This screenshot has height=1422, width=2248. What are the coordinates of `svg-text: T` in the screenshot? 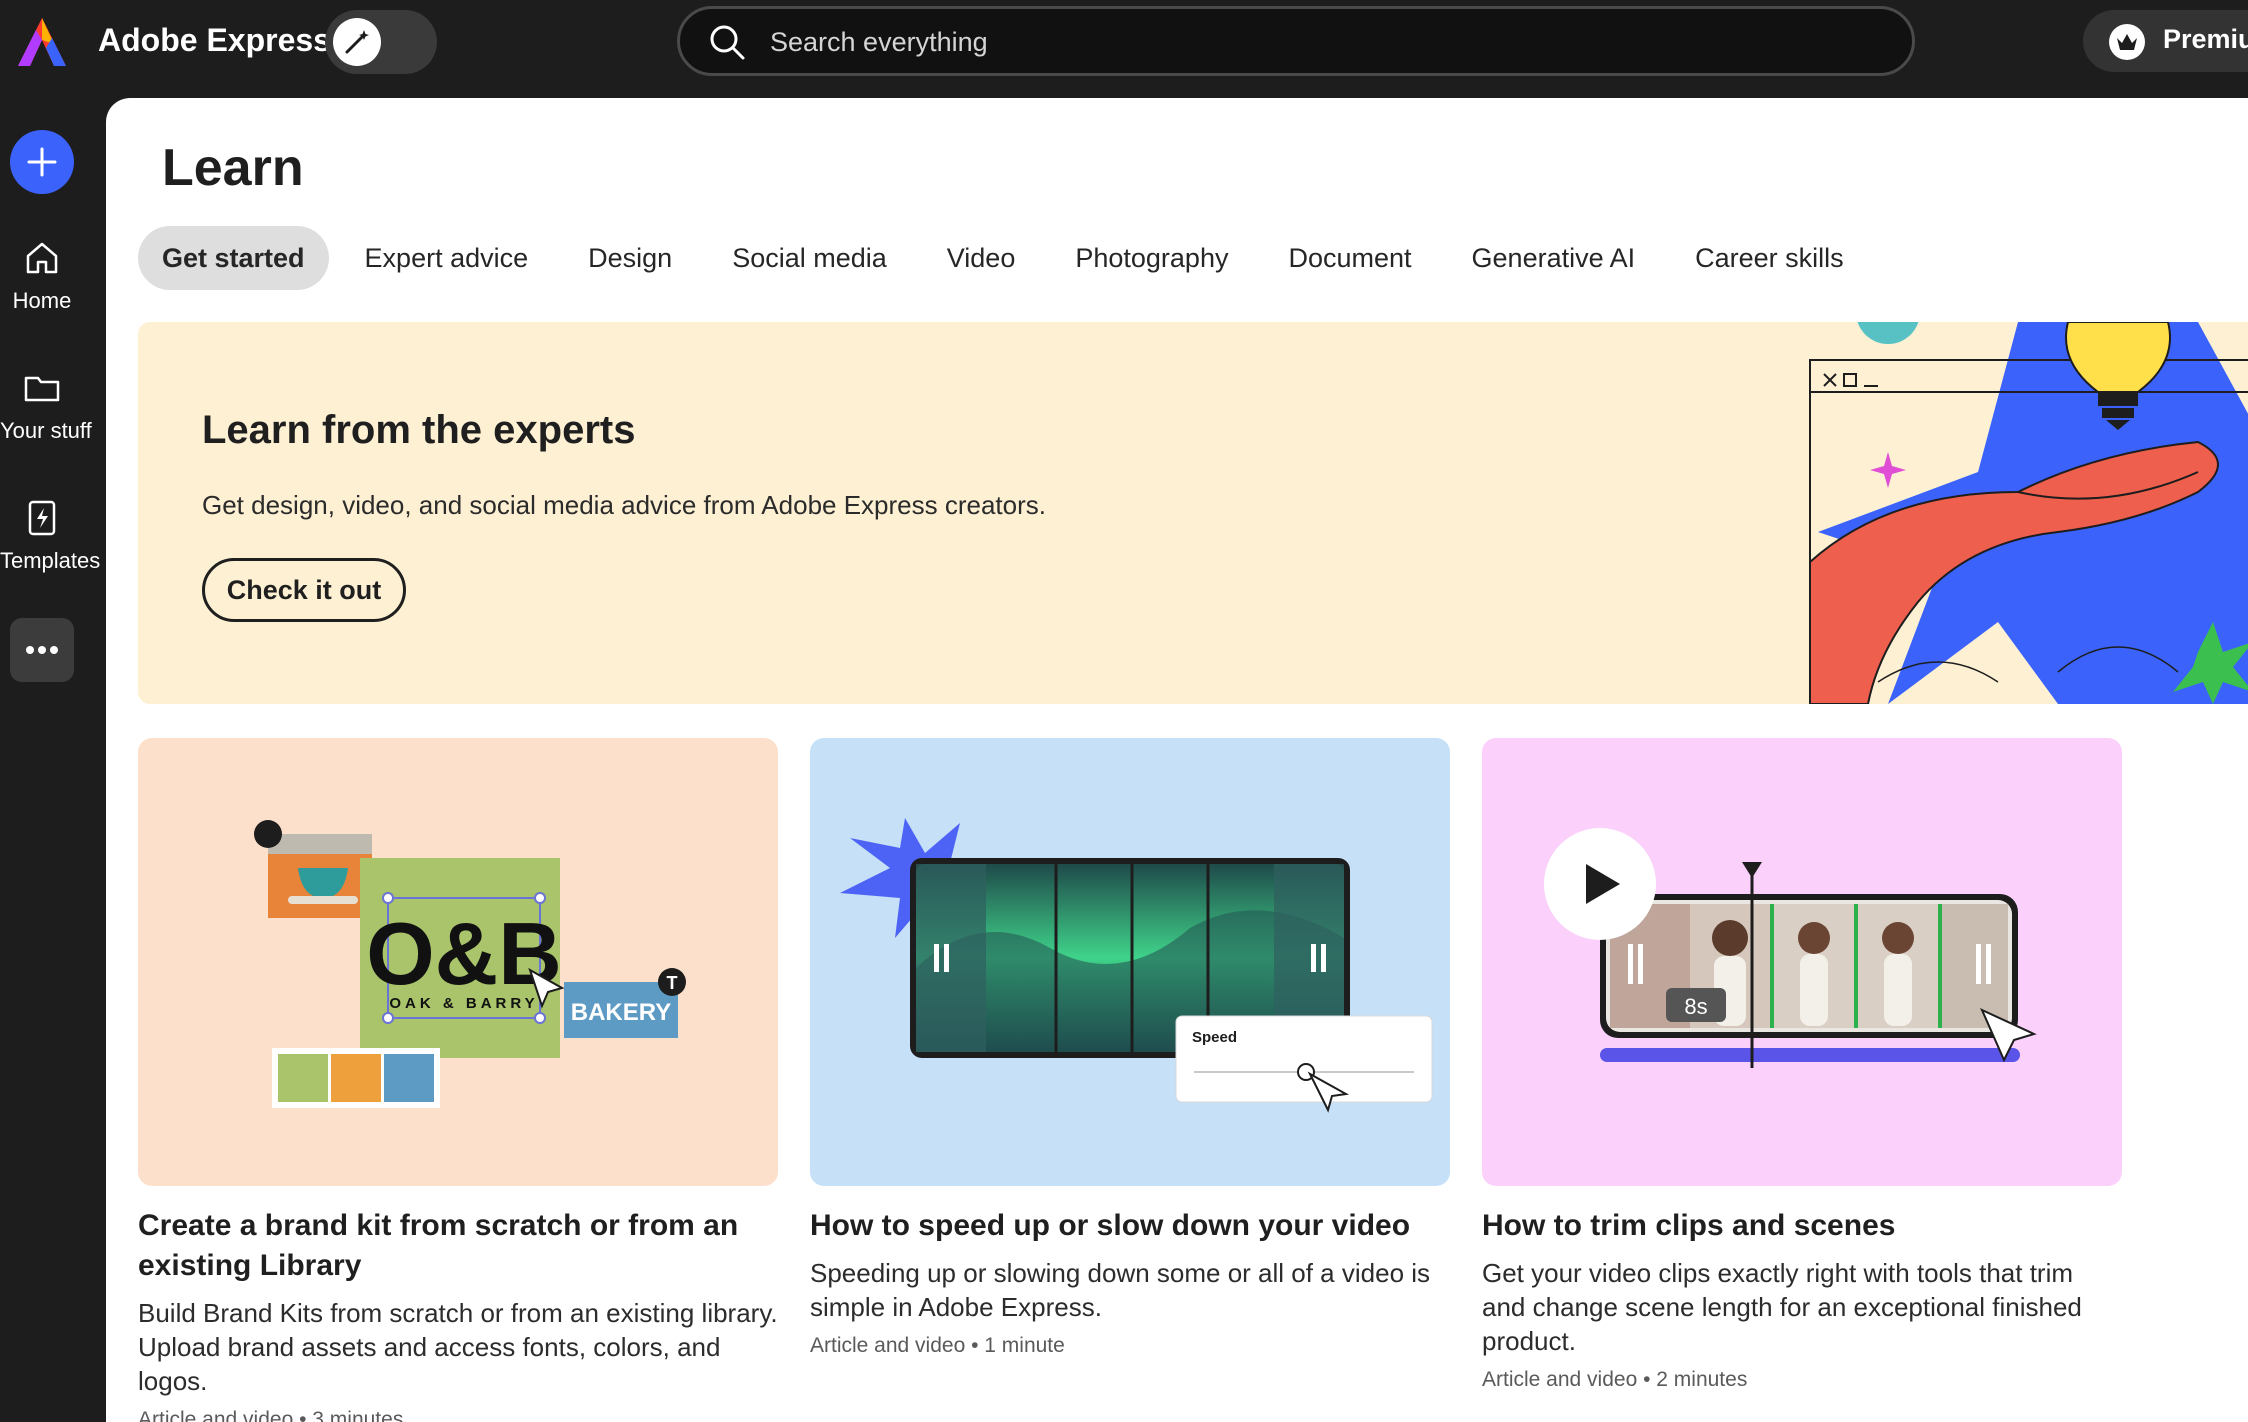 It's located at (672, 983).